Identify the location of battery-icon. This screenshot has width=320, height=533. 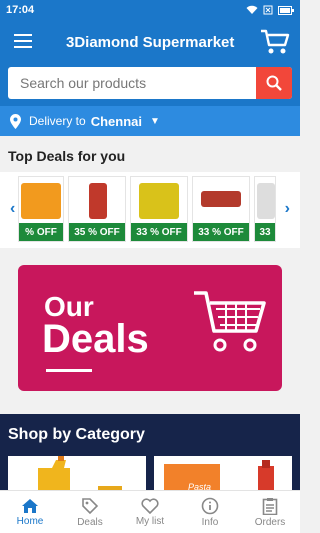
(286, 10).